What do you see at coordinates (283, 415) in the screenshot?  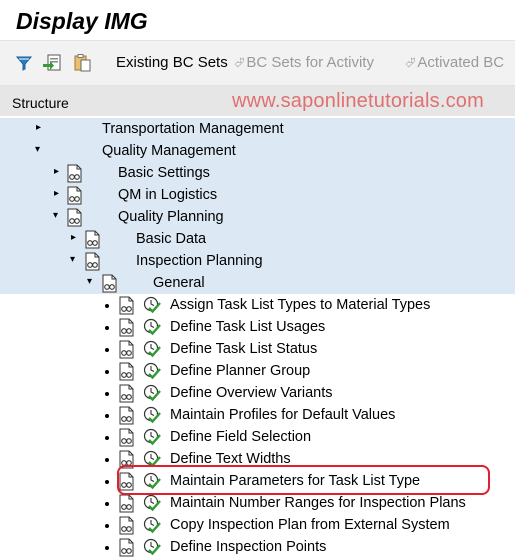 I see `tree-activity-label: Maintain Profiles for Default Values` at bounding box center [283, 415].